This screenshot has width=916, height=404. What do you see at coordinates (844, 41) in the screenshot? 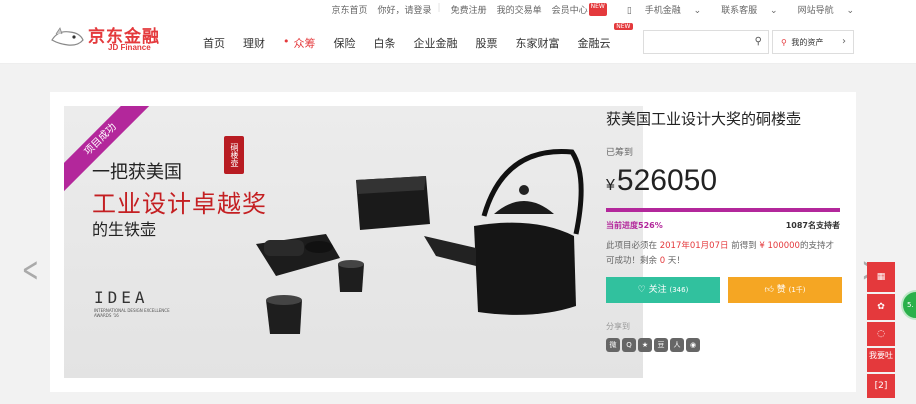
I see `chevron-right-icon: ›` at bounding box center [844, 41].